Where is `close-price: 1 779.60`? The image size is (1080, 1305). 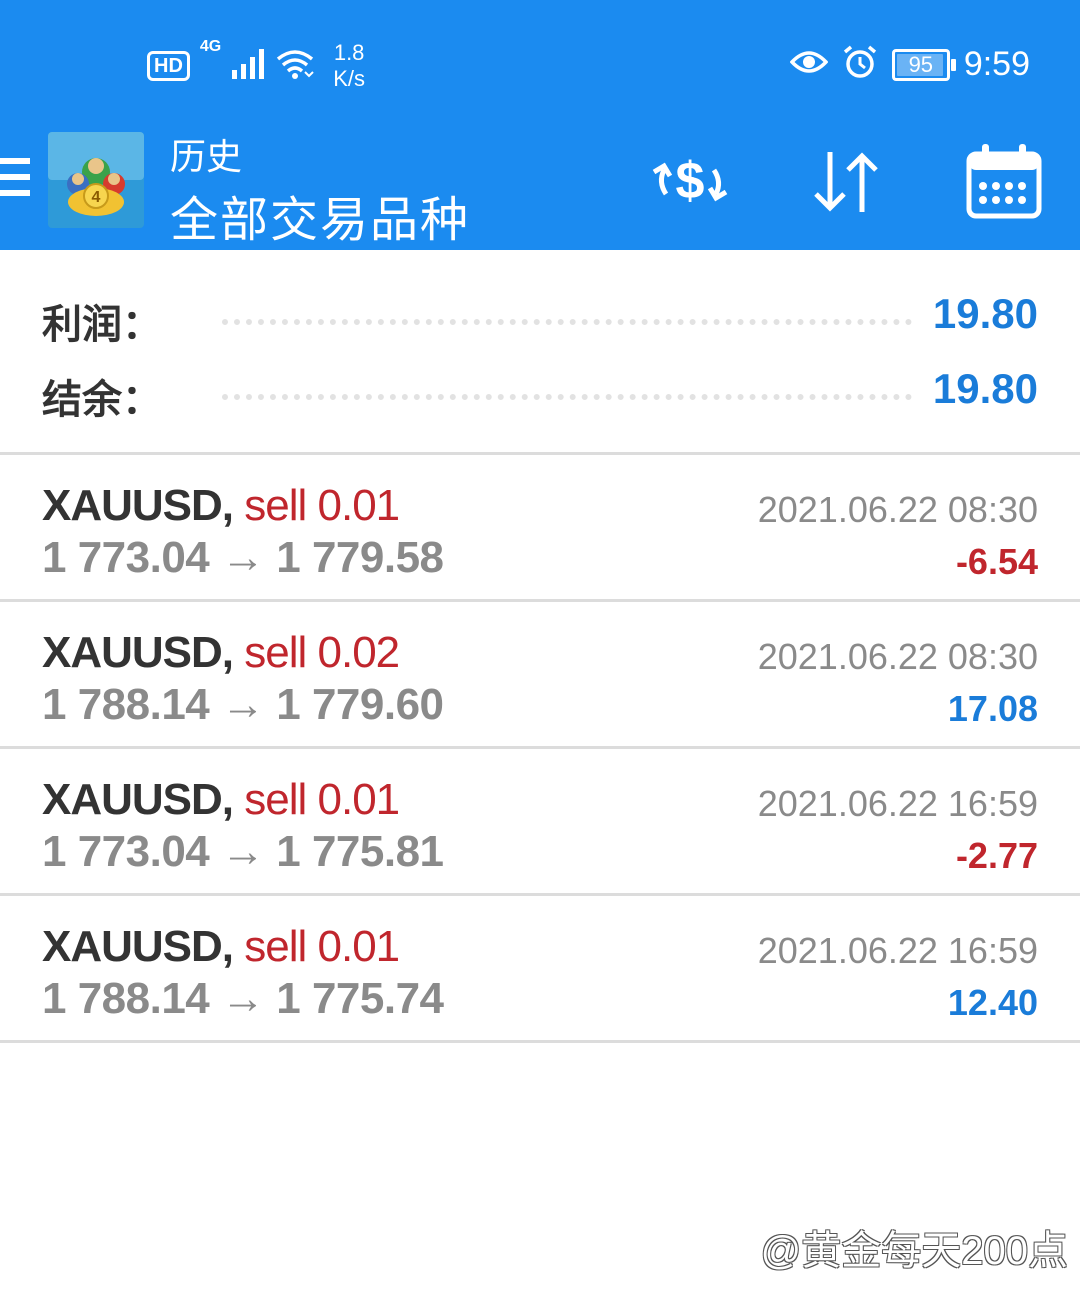
close-price: 1 779.60 is located at coordinates (360, 704).